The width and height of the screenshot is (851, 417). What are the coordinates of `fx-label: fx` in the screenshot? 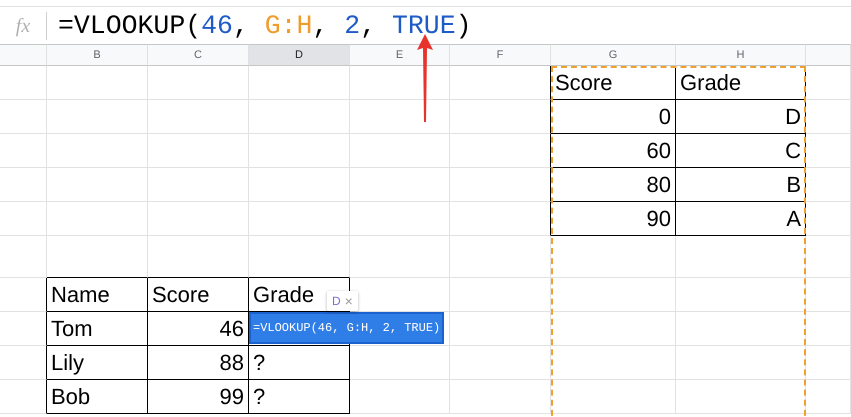 It's located at (23, 26).